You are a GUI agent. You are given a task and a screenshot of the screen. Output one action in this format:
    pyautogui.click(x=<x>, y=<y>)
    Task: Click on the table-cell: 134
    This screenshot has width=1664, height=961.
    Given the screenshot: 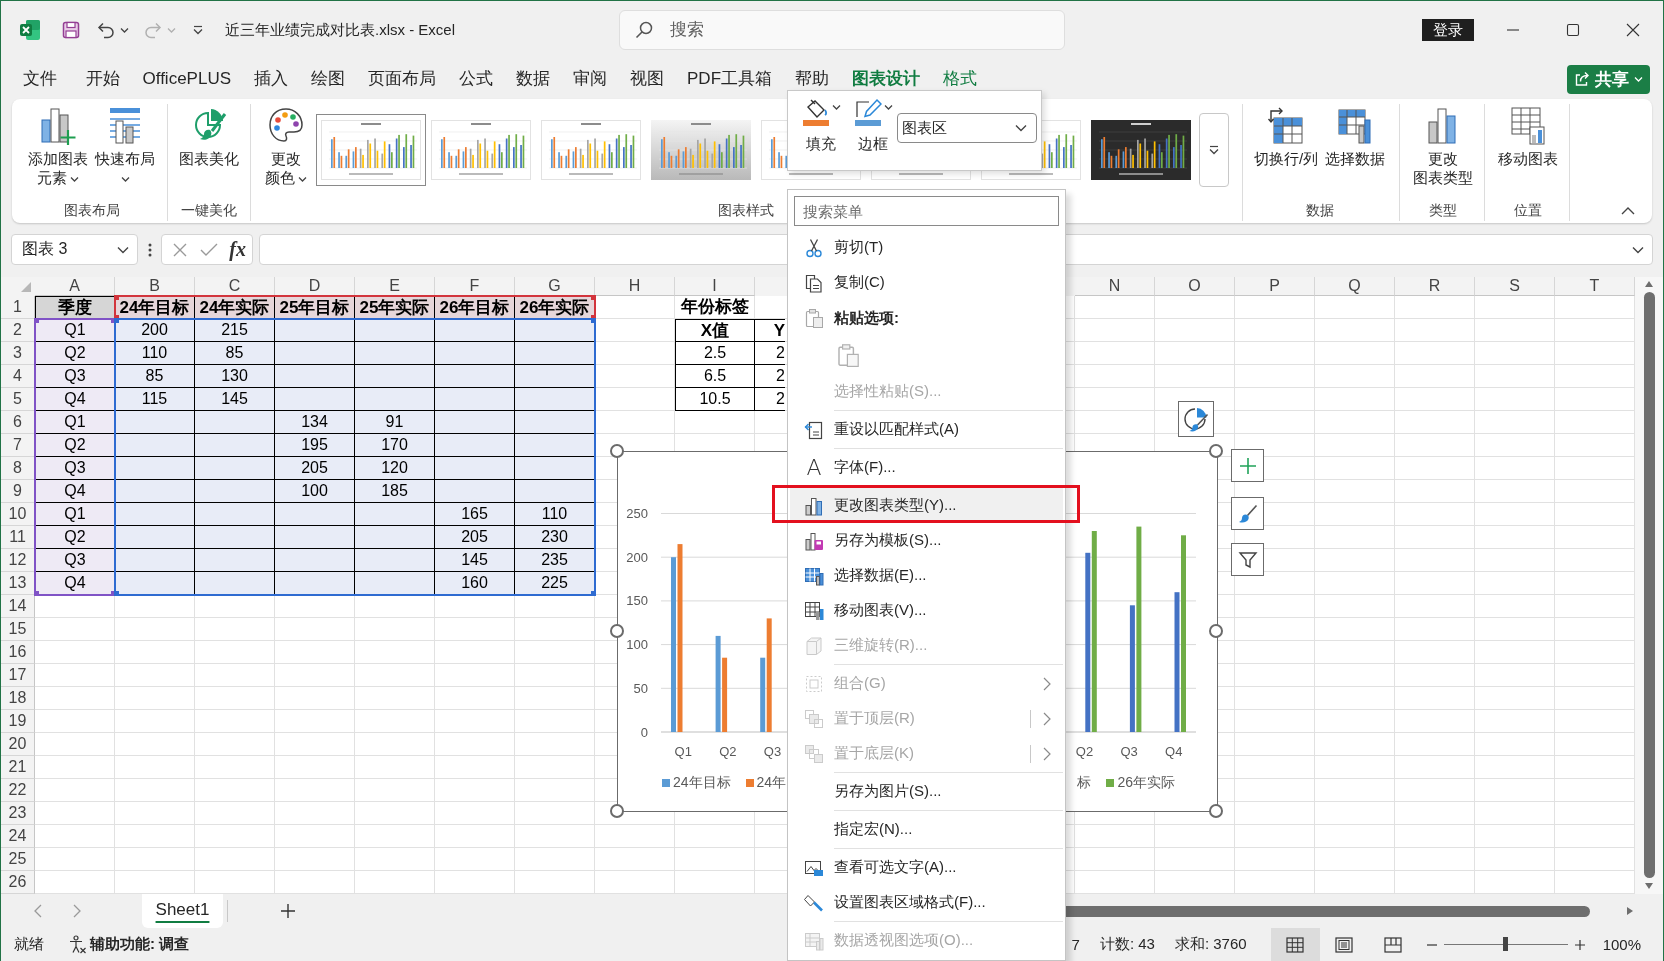 What is the action you would take?
    pyautogui.click(x=315, y=422)
    